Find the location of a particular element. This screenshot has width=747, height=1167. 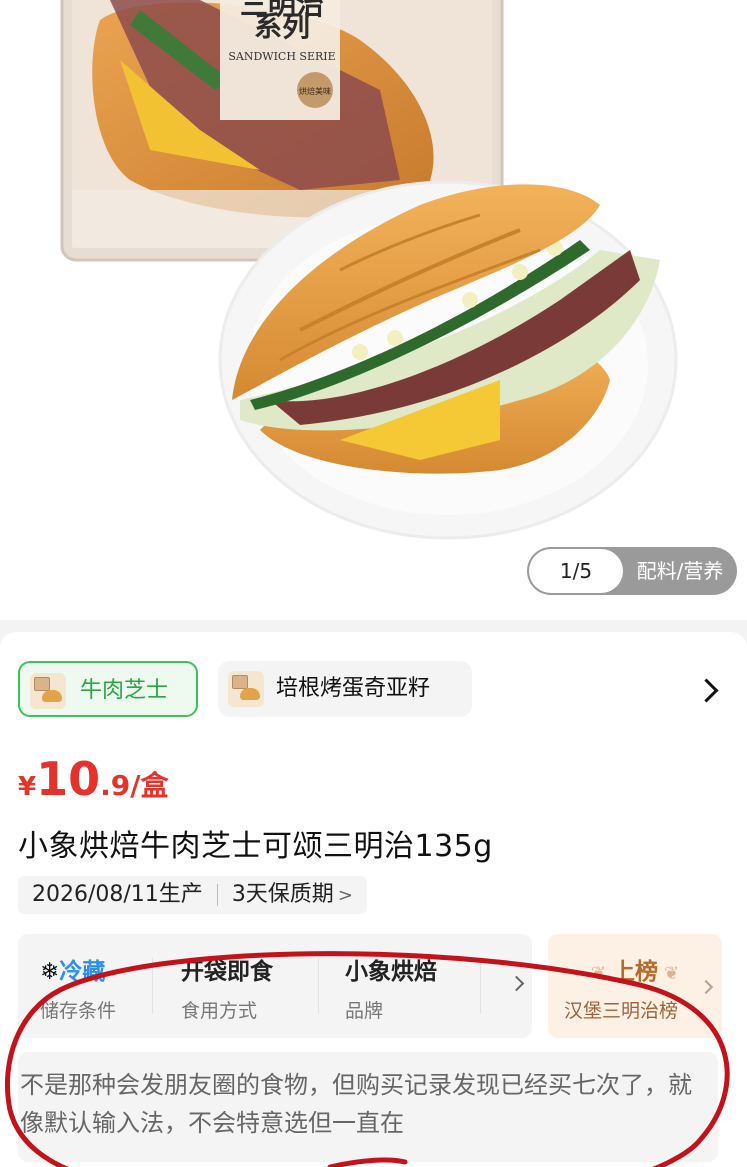

price: ¥10.9/盒 is located at coordinates (93, 782).